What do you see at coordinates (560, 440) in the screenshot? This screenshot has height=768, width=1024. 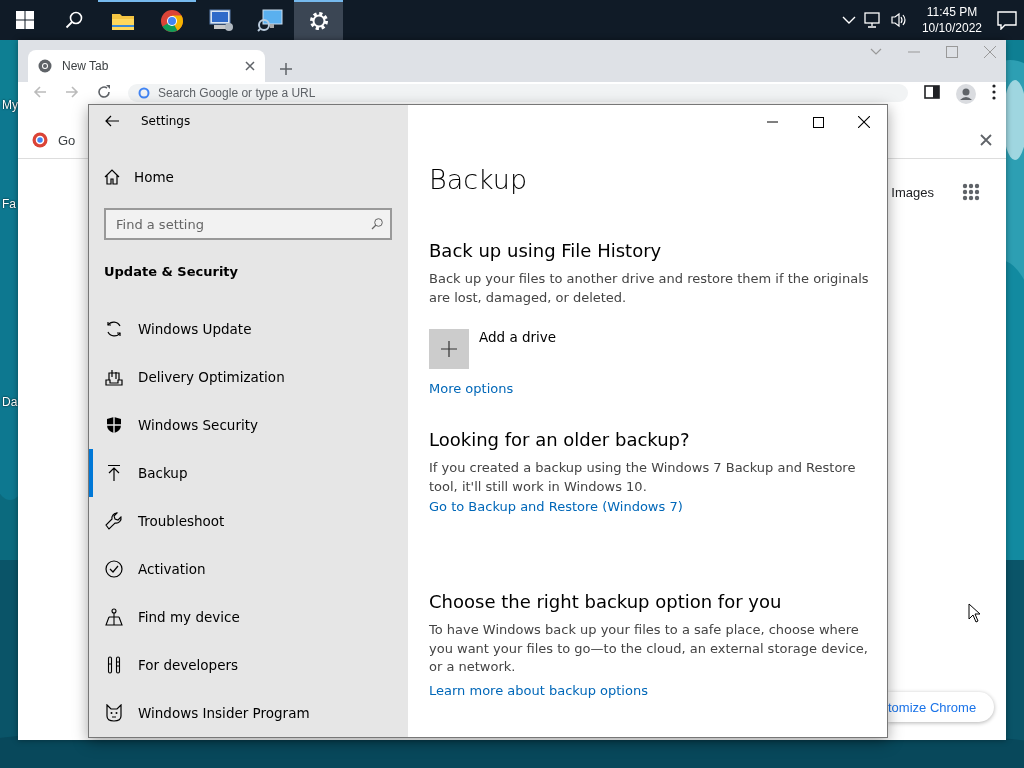 I see `section-title: Looking for an older backup?` at bounding box center [560, 440].